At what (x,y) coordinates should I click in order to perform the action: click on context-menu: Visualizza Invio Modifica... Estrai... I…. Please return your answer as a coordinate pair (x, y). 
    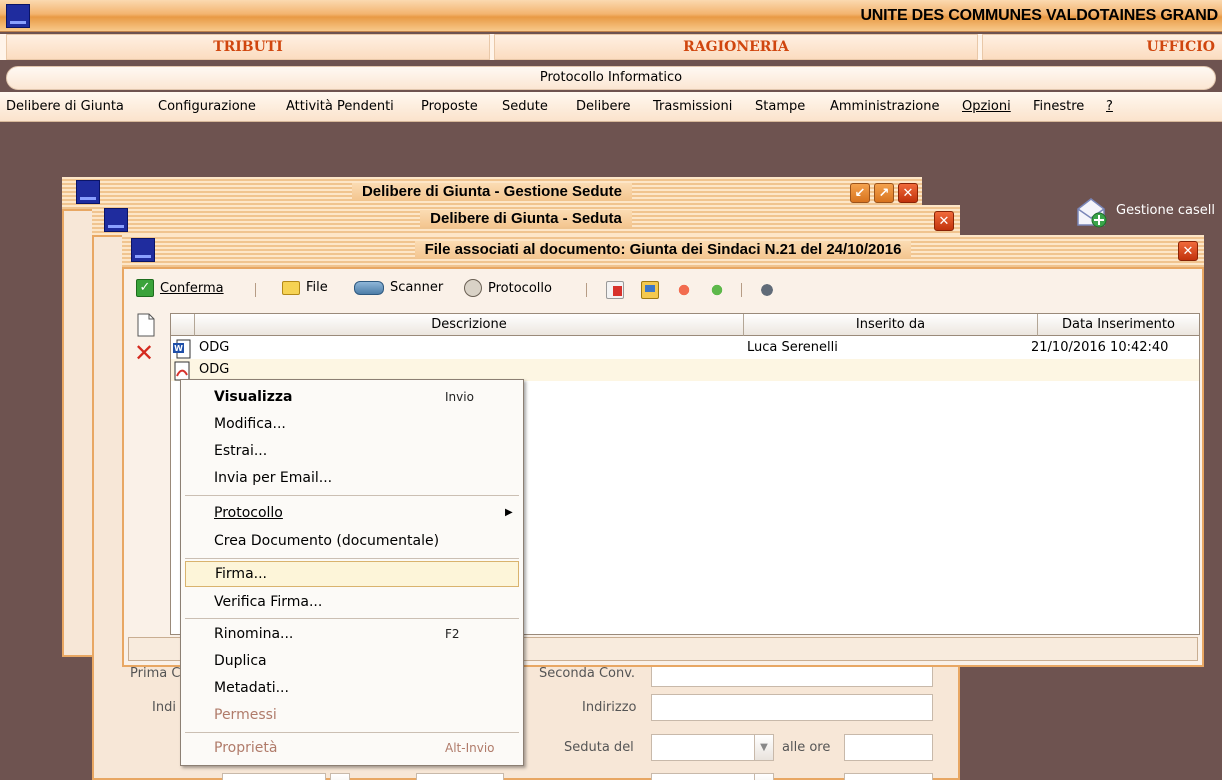
    Looking at the image, I should click on (352, 572).